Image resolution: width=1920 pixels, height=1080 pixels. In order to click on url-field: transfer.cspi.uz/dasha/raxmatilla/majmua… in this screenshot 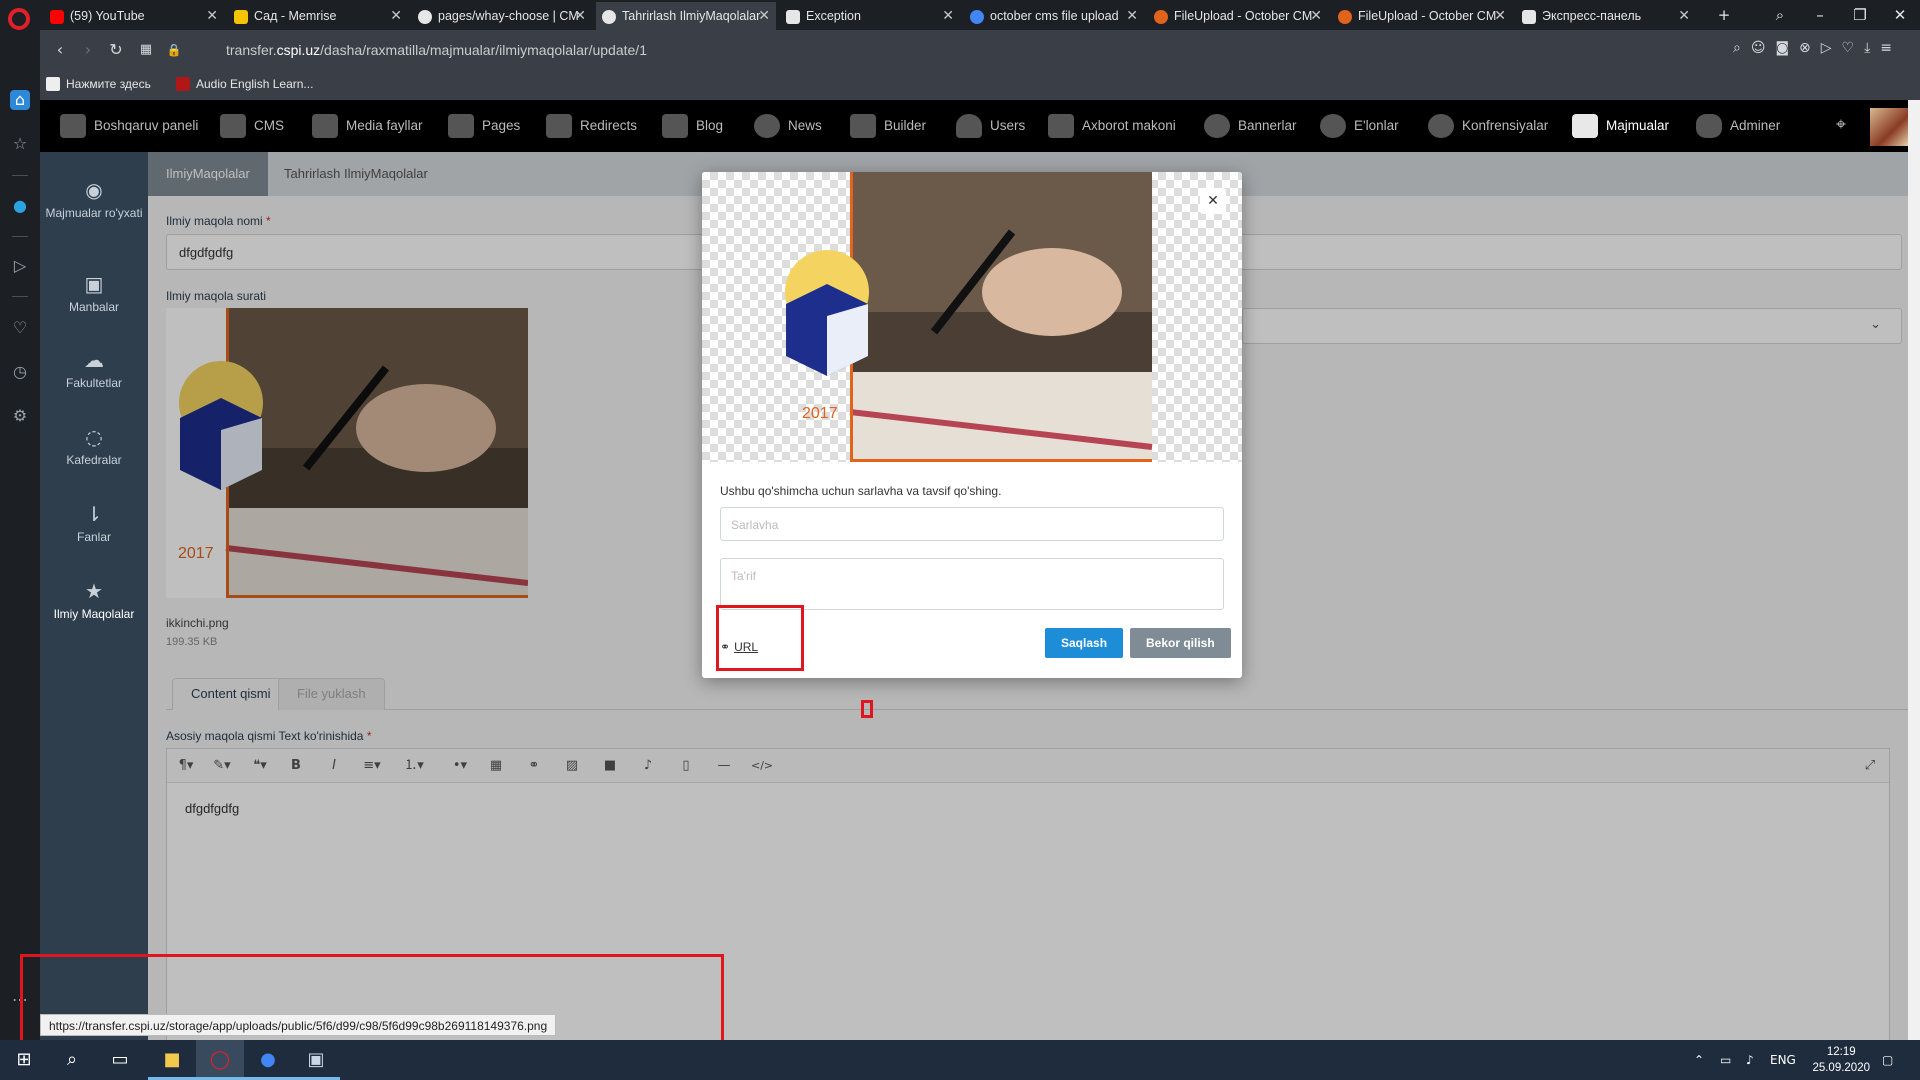, I will do `click(436, 50)`.